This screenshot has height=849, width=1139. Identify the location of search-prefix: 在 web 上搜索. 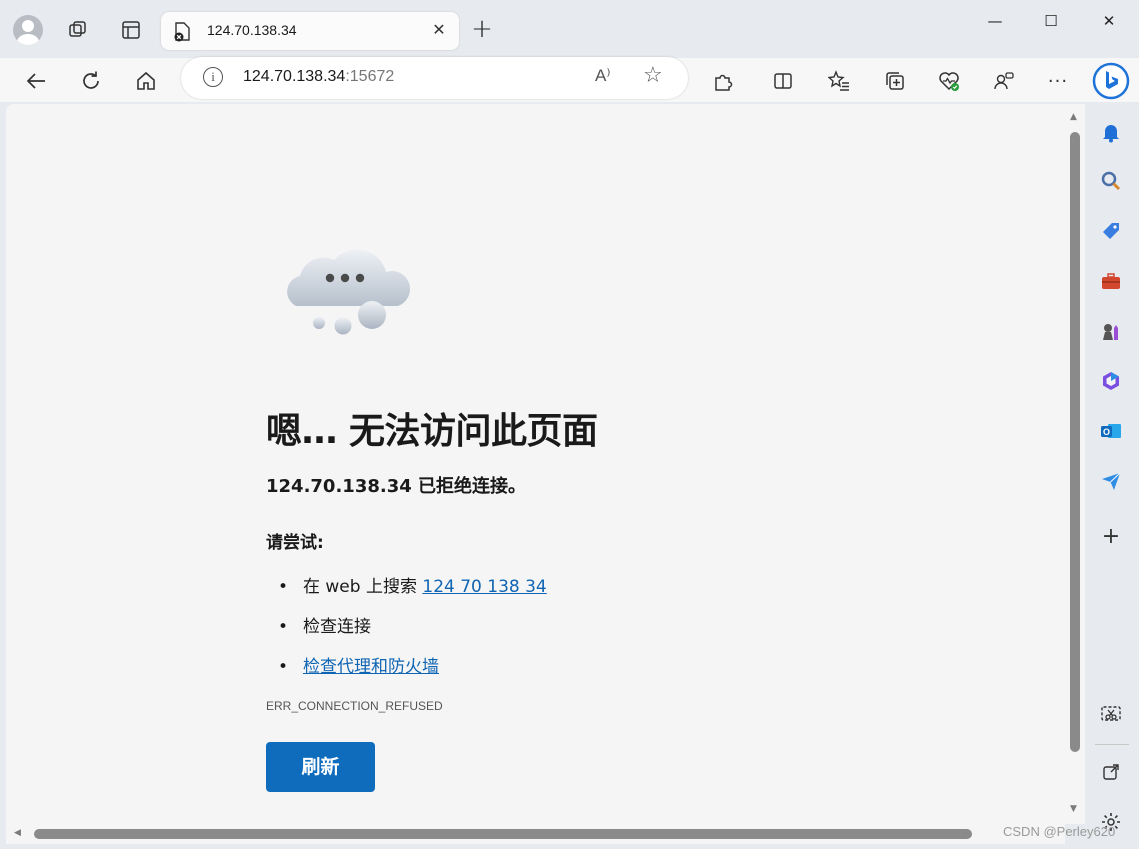
(360, 587).